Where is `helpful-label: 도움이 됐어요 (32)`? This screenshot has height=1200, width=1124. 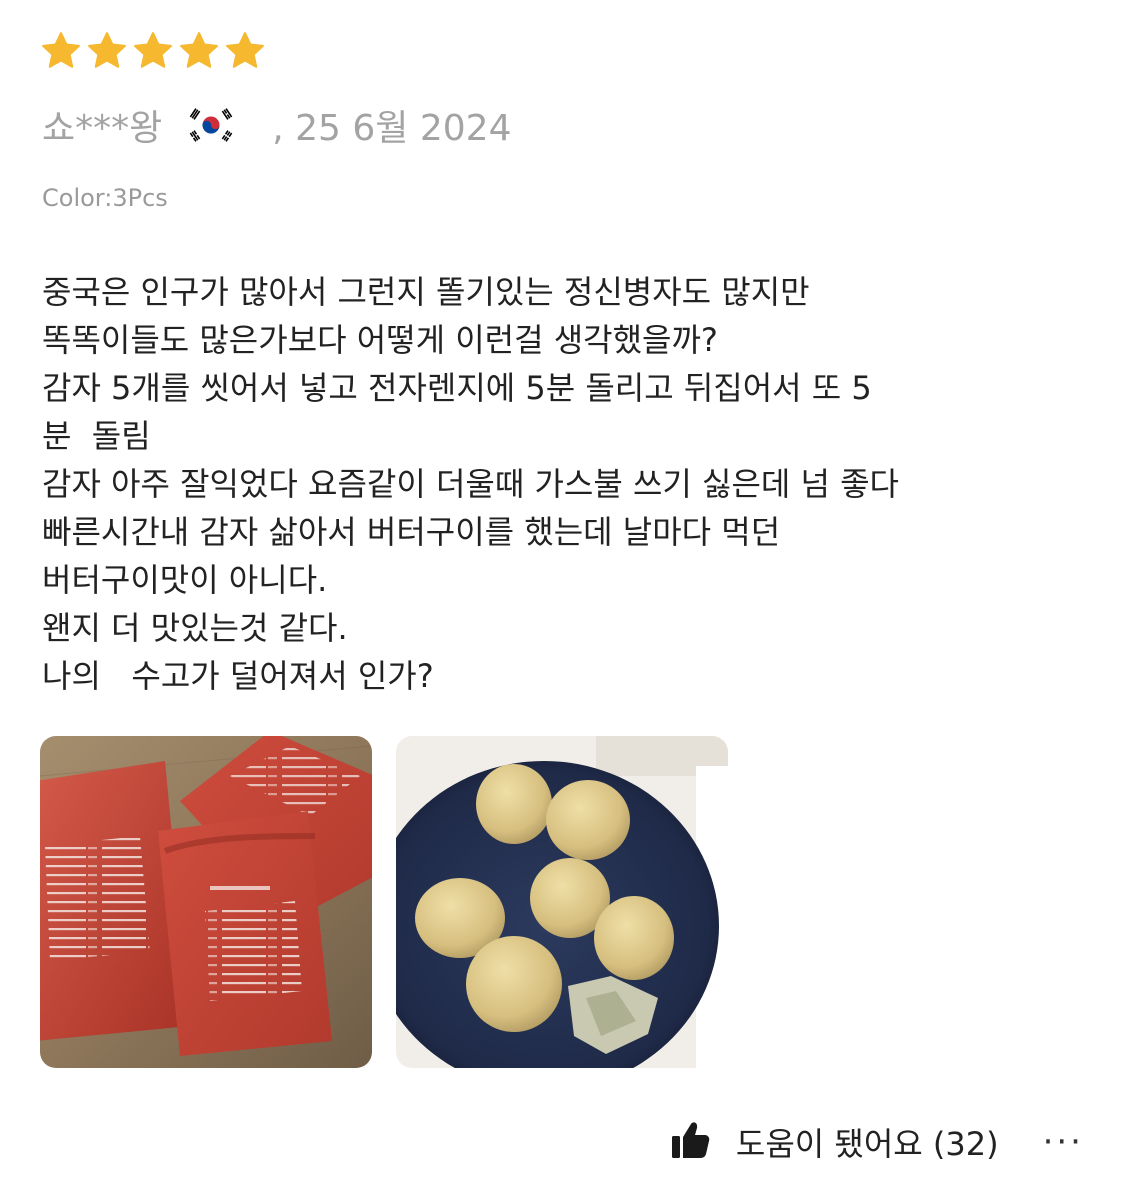 helpful-label: 도움이 됐어요 (32) is located at coordinates (867, 1144).